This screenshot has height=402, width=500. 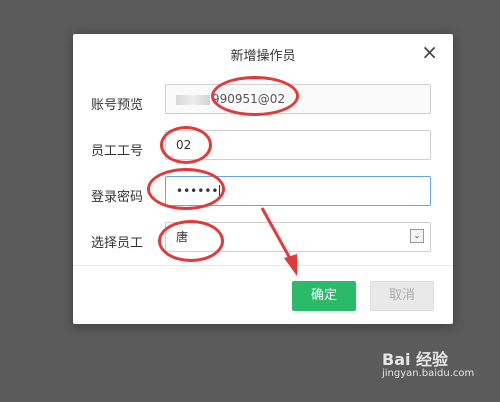 What do you see at coordinates (117, 105) in the screenshot?
I see `account-preview-label: 账号预览` at bounding box center [117, 105].